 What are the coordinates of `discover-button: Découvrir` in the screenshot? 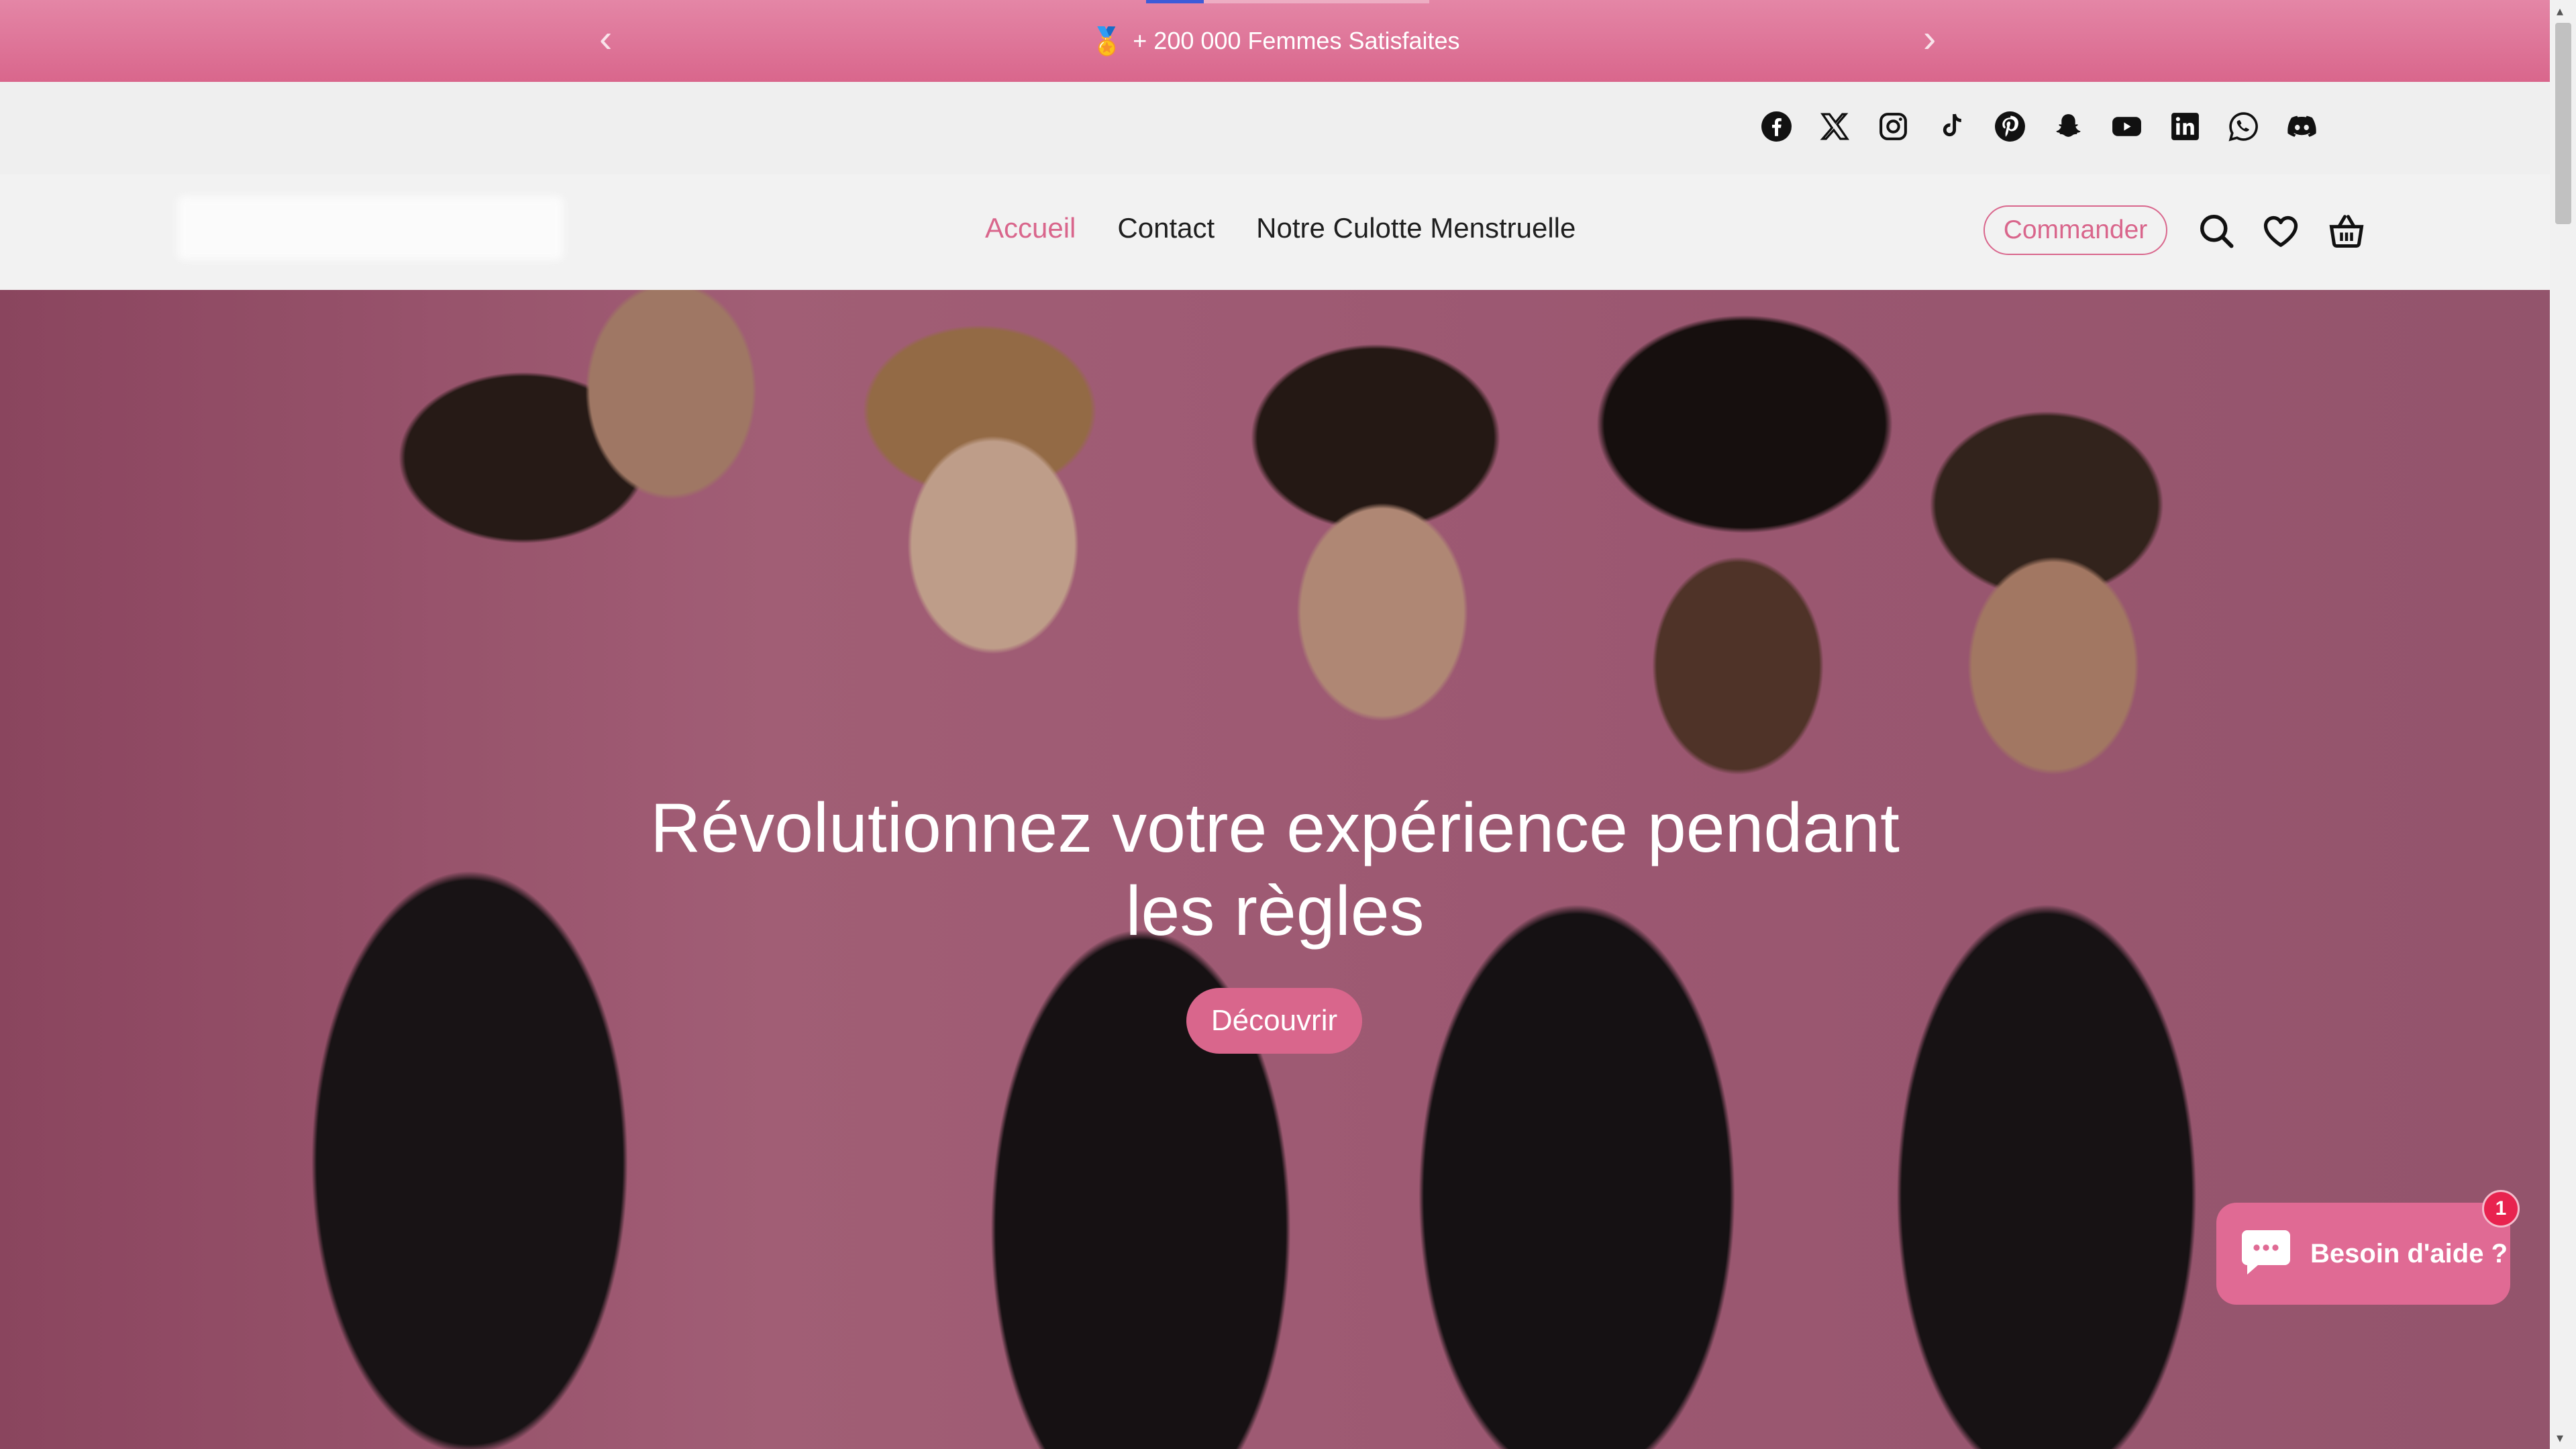 It's located at (1274, 1021).